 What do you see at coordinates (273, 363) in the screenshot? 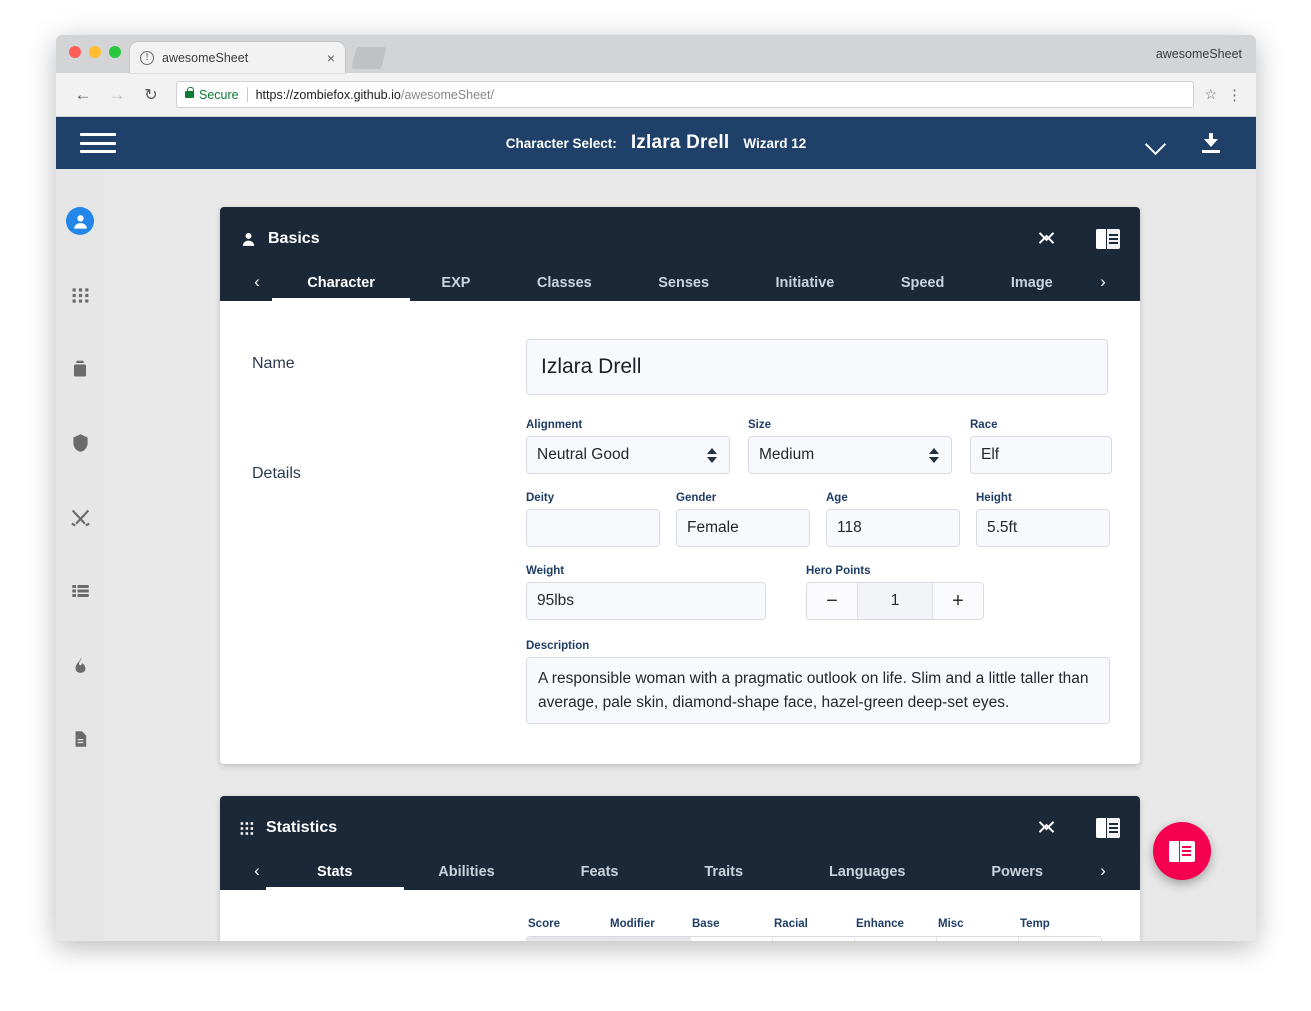
I see `name-row-label: Name` at bounding box center [273, 363].